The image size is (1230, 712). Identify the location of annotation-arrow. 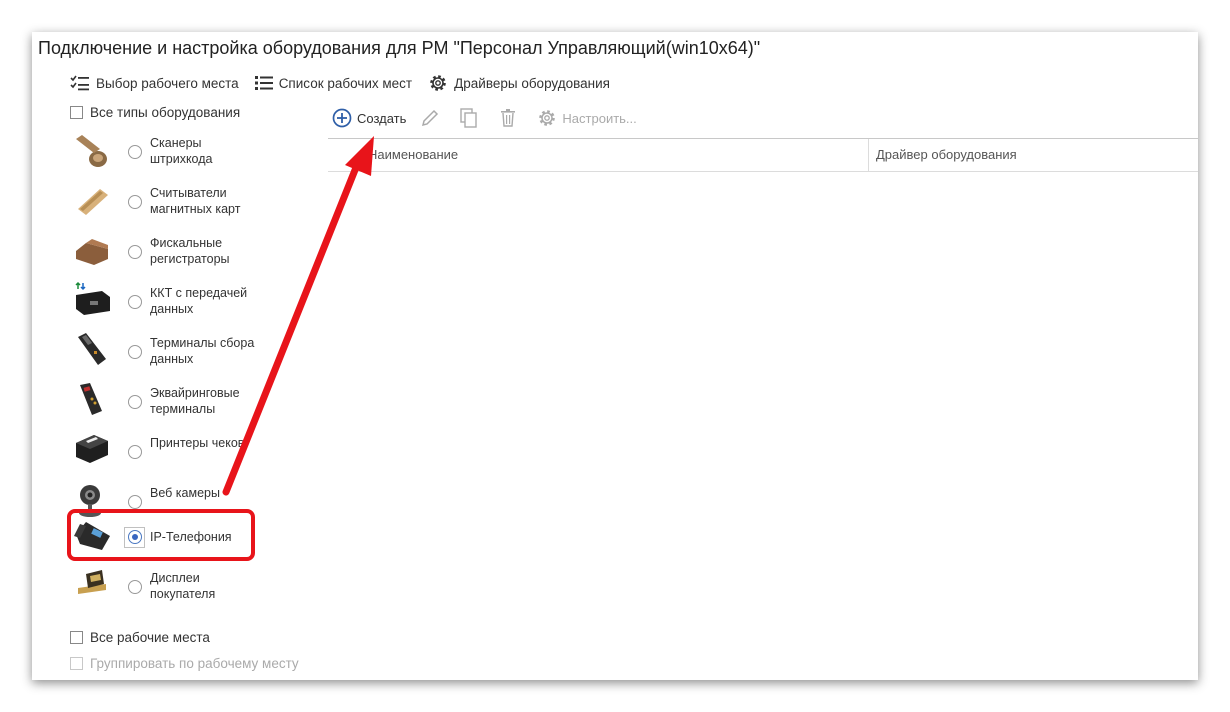
(298, 316).